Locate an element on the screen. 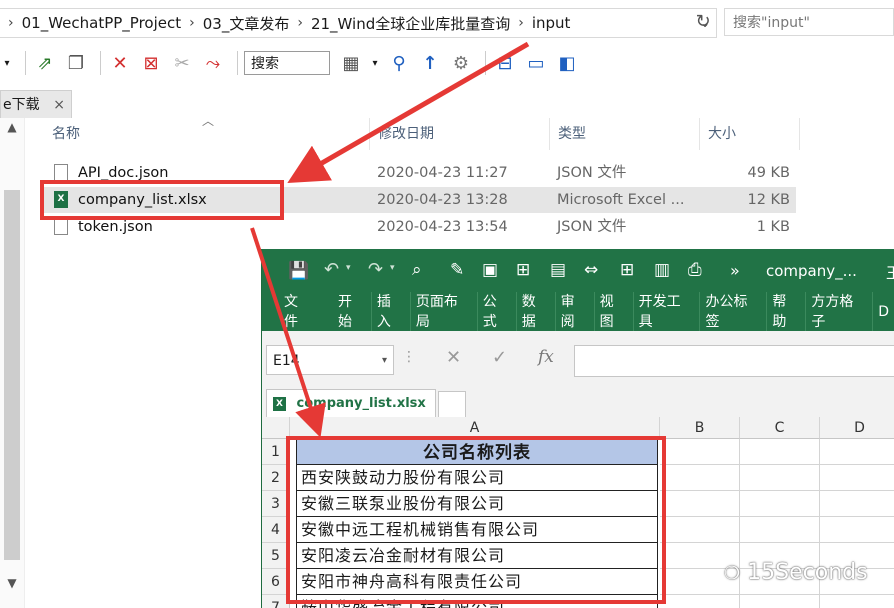  watermark: ❍ 15Seconds is located at coordinates (796, 572).